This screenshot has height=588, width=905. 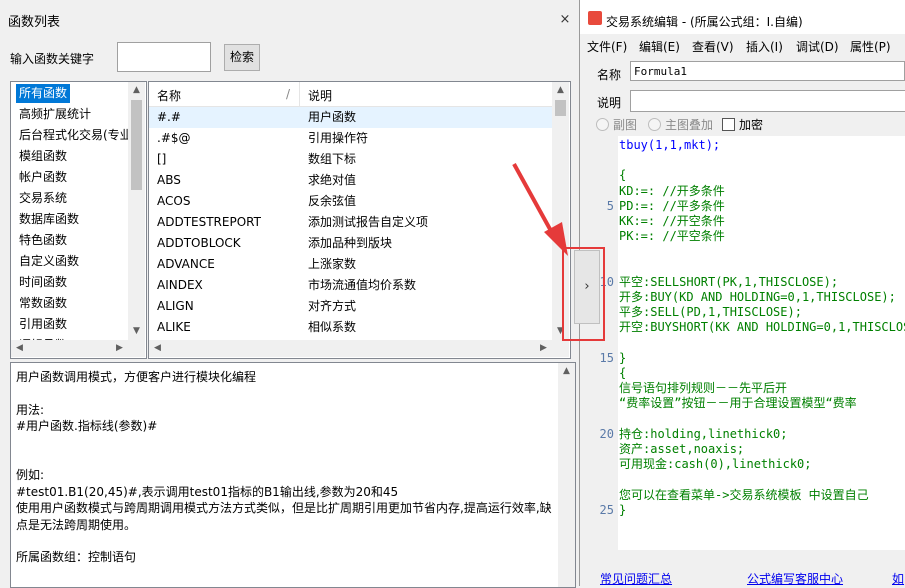 What do you see at coordinates (350, 264) in the screenshot?
I see `table-row: ADVANCE 上涨家数` at bounding box center [350, 264].